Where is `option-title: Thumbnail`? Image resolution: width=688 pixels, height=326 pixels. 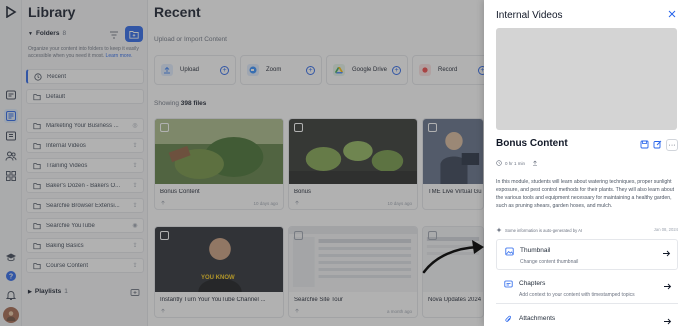
option-title: Thumbnail is located at coordinates (535, 250).